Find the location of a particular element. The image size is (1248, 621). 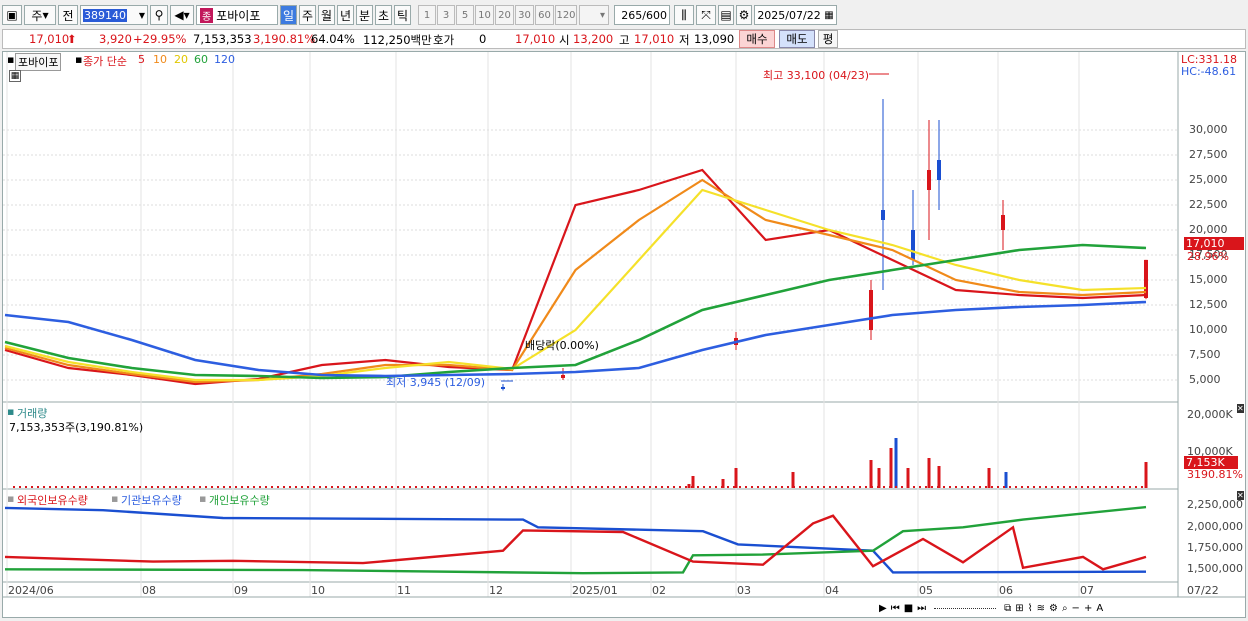

interval-120: 120 is located at coordinates (566, 15).